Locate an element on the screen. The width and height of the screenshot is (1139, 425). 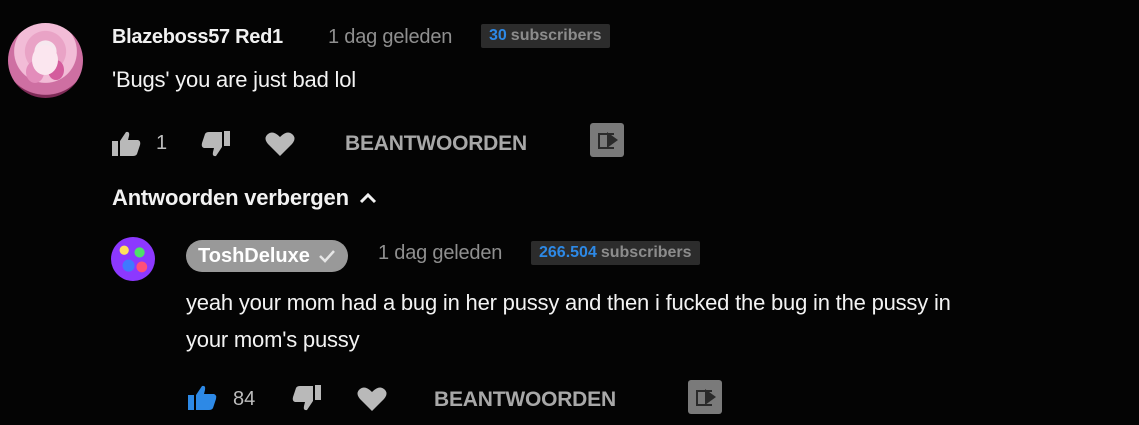
dislike-button is located at coordinates (216, 144).